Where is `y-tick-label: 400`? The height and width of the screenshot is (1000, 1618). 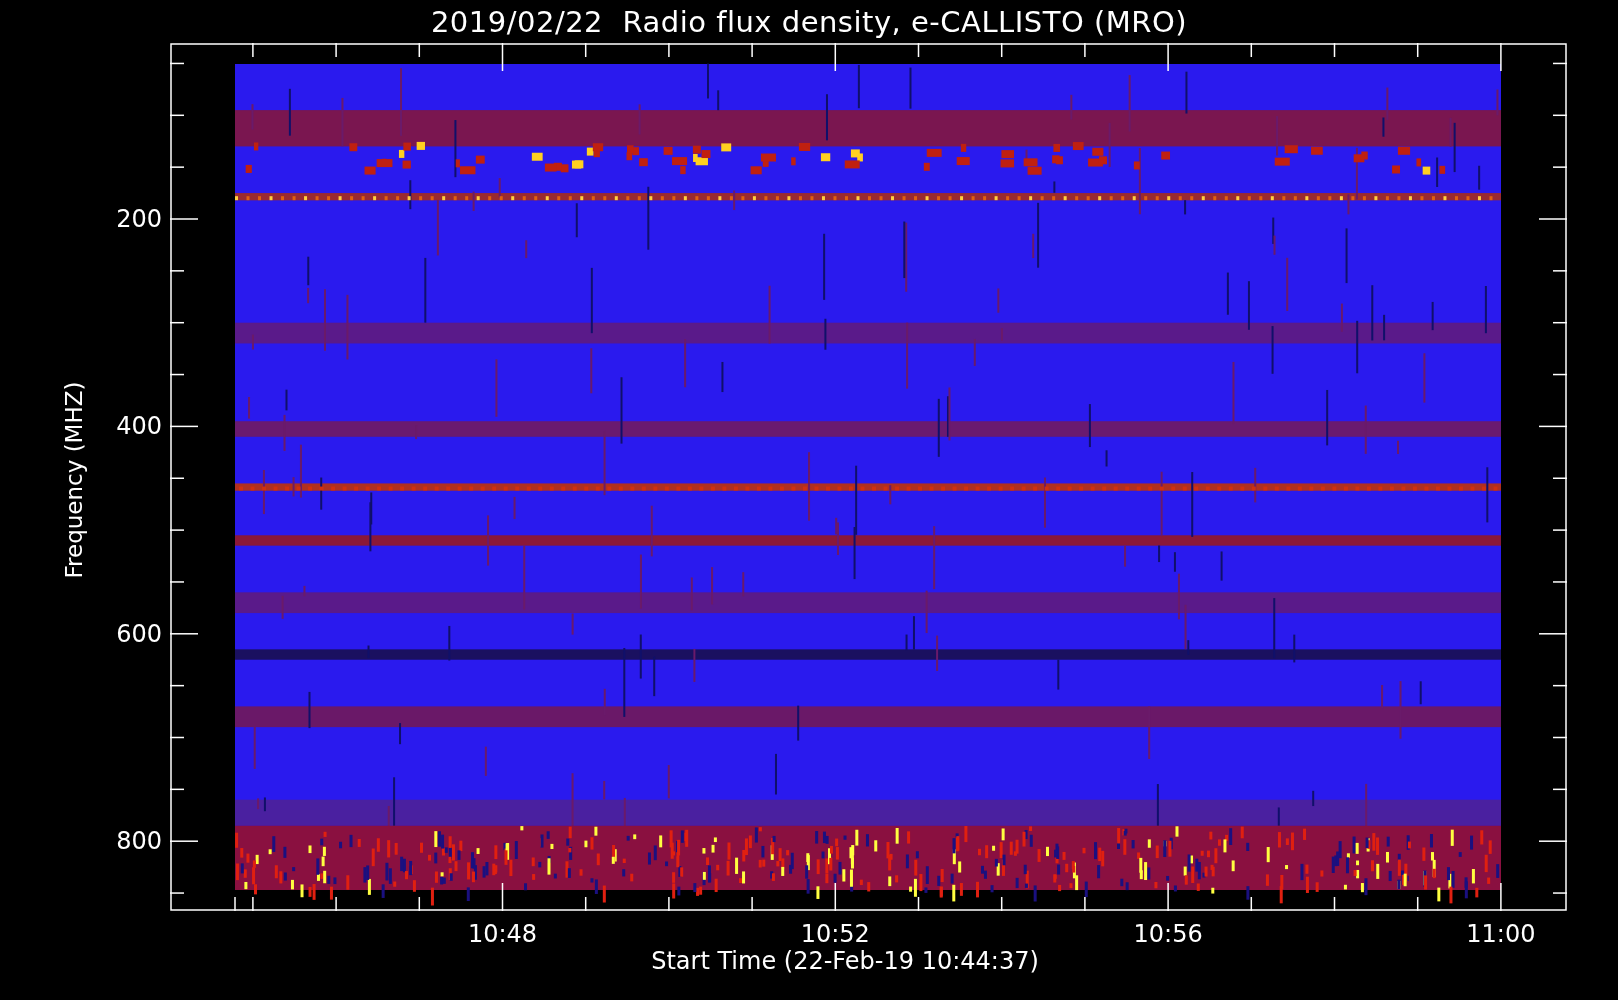 y-tick-label: 400 is located at coordinates (139, 426).